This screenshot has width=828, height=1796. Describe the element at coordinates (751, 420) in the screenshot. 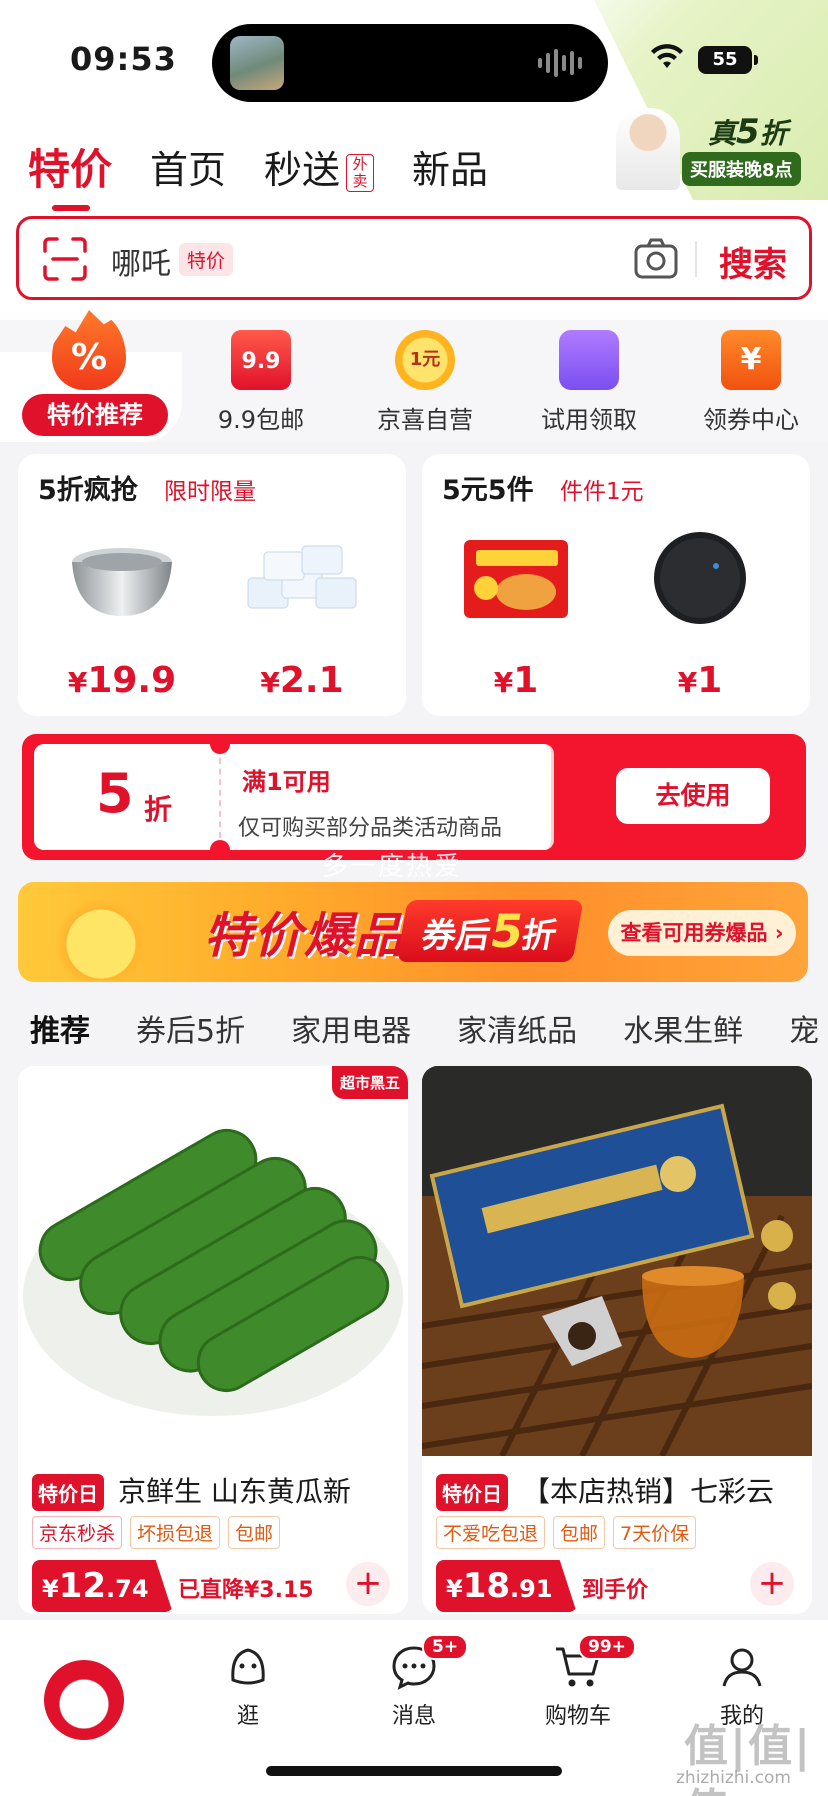

I see `category-label: 领券中心` at that location.